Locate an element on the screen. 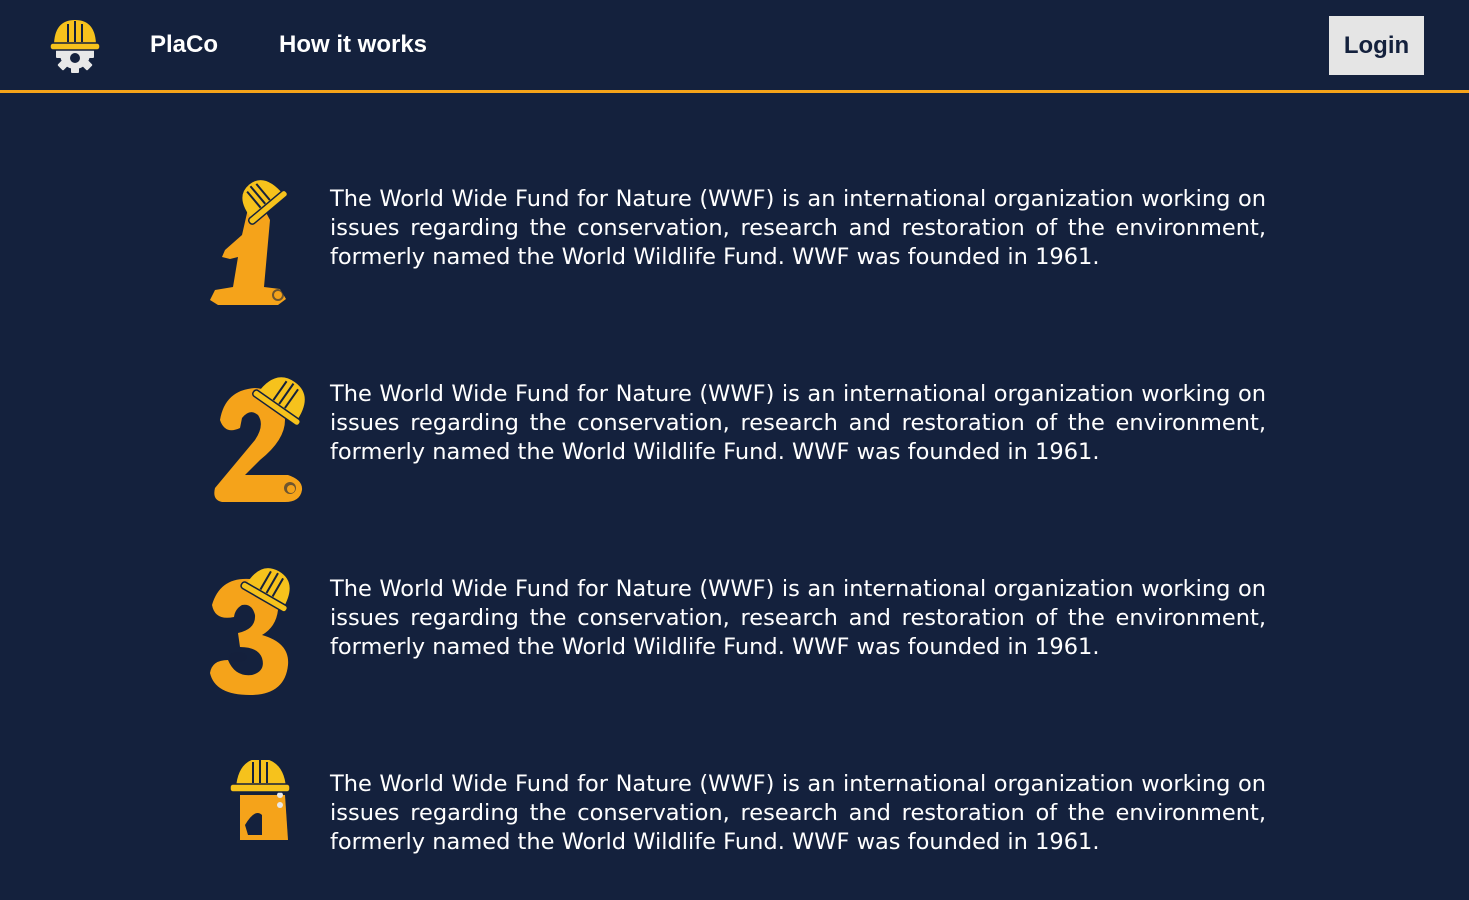 The height and width of the screenshot is (900, 1469). hard-hat-gear-logo-icon is located at coordinates (75, 45).